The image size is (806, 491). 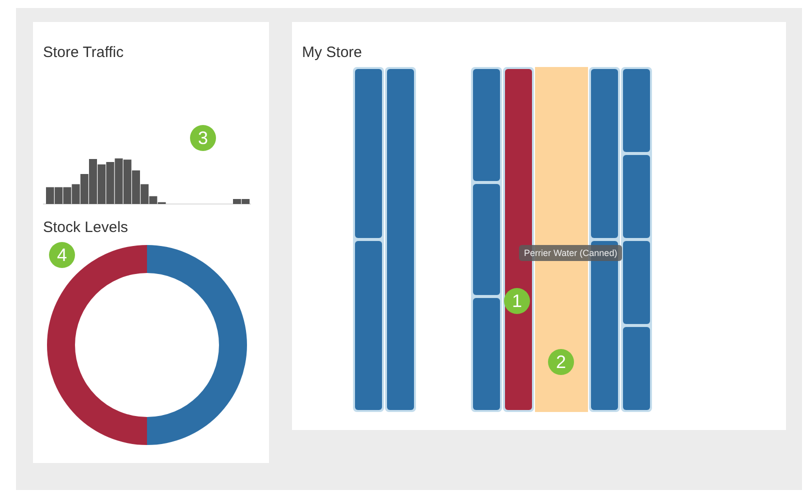 I want to click on panel-title: My Store, so click(x=333, y=52).